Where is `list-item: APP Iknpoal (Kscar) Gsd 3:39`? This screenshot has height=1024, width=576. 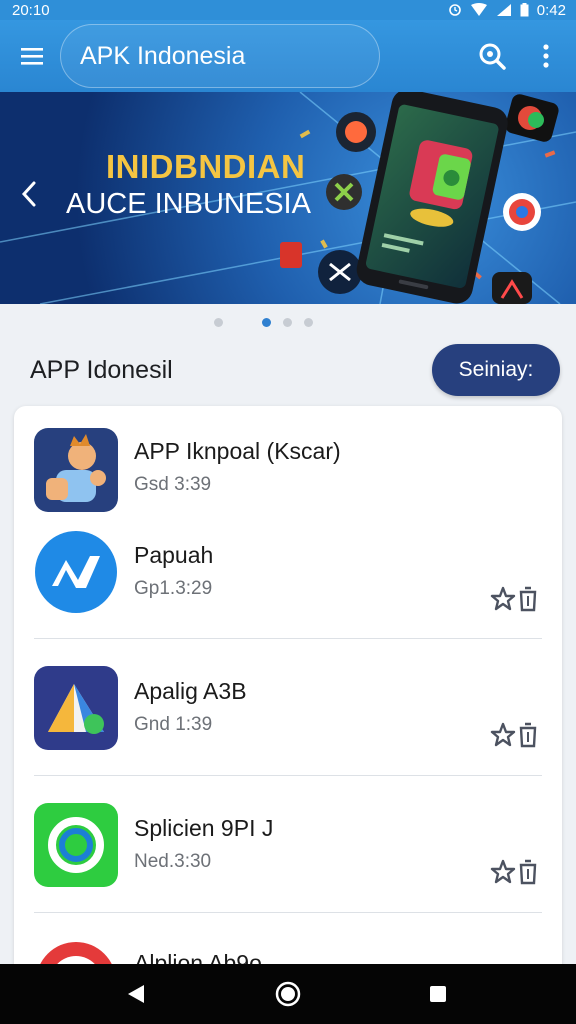
list-item: APP Iknpoal (Kscar) Gsd 3:39 is located at coordinates (288, 483).